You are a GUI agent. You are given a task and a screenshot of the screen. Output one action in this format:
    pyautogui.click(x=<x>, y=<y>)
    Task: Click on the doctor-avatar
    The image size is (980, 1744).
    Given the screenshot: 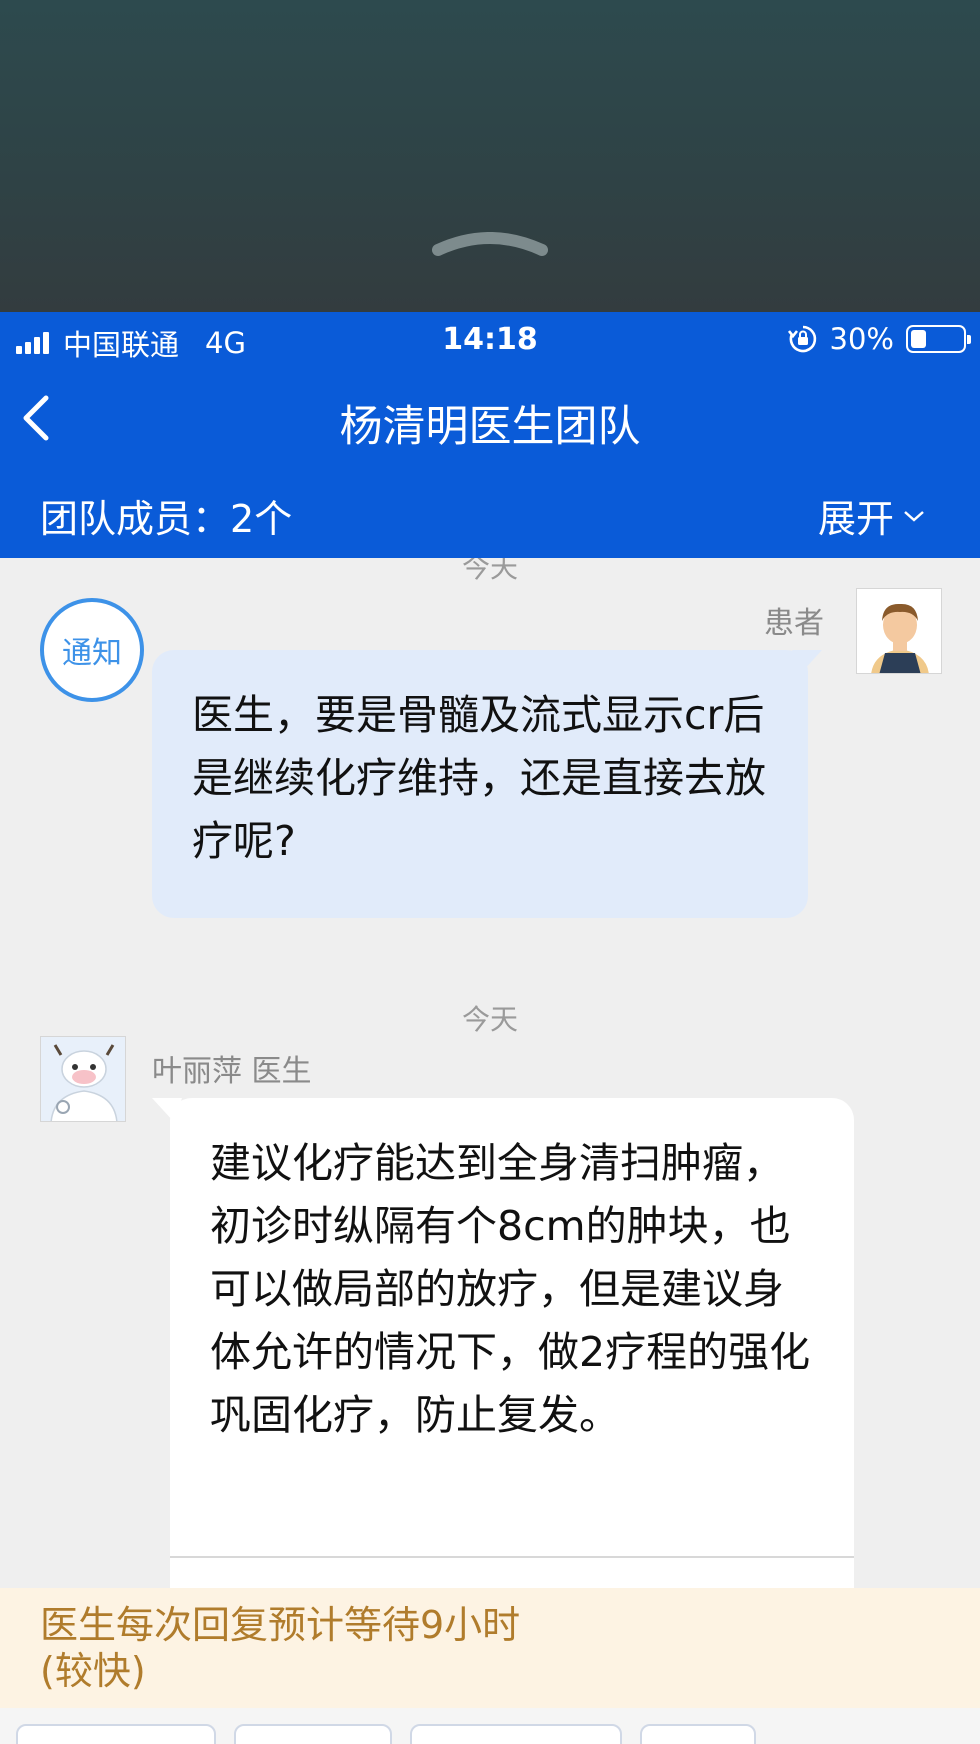 What is the action you would take?
    pyautogui.click(x=83, y=1079)
    